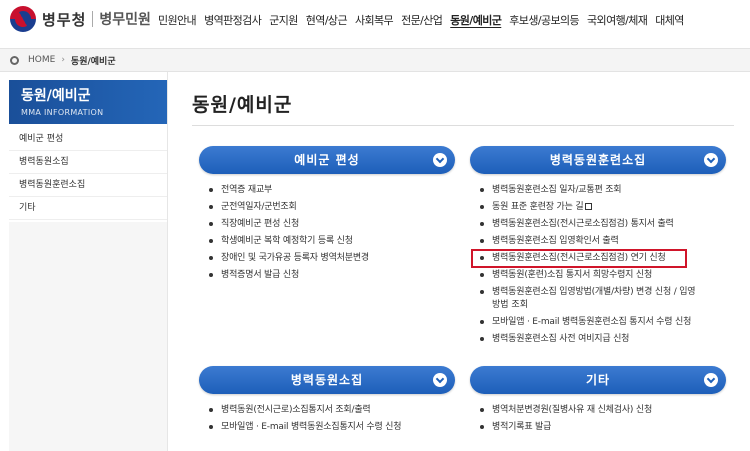 This screenshot has width=750, height=451. I want to click on list-item: 병력동원(훈련)소집 통지서 희망수령지 신청, so click(603, 275).